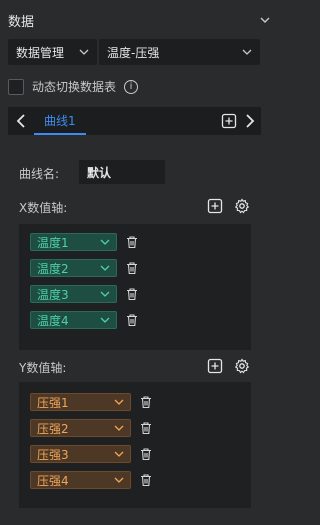 Image resolution: width=320 pixels, height=525 pixels. I want to click on x-field-row: 温度1, so click(84, 242).